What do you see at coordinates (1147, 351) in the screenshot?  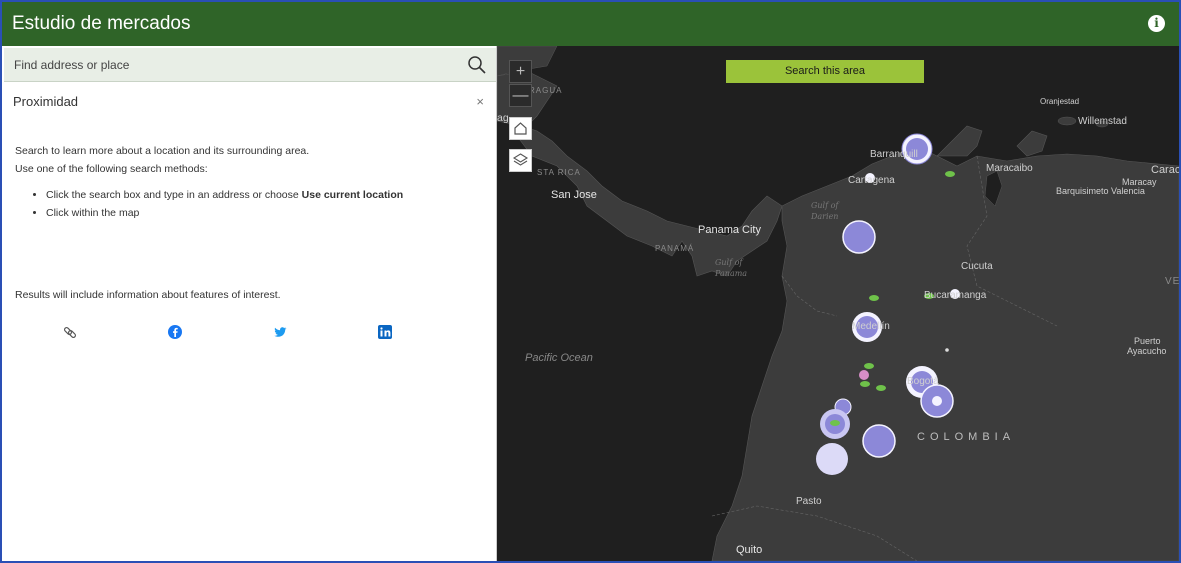 I see `label-puerto-ayacucho-2: Ayacucho` at bounding box center [1147, 351].